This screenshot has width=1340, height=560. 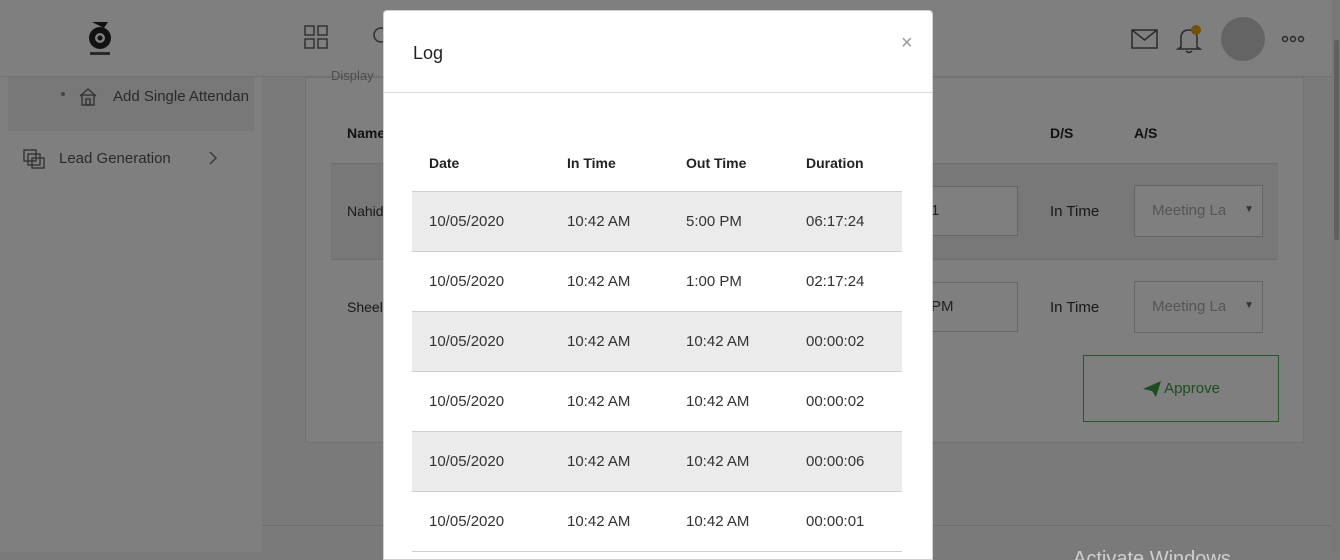 I want to click on table-row: 10/05/2020 10:42 AM 10:42 AM 00:00:01, so click(x=657, y=522).